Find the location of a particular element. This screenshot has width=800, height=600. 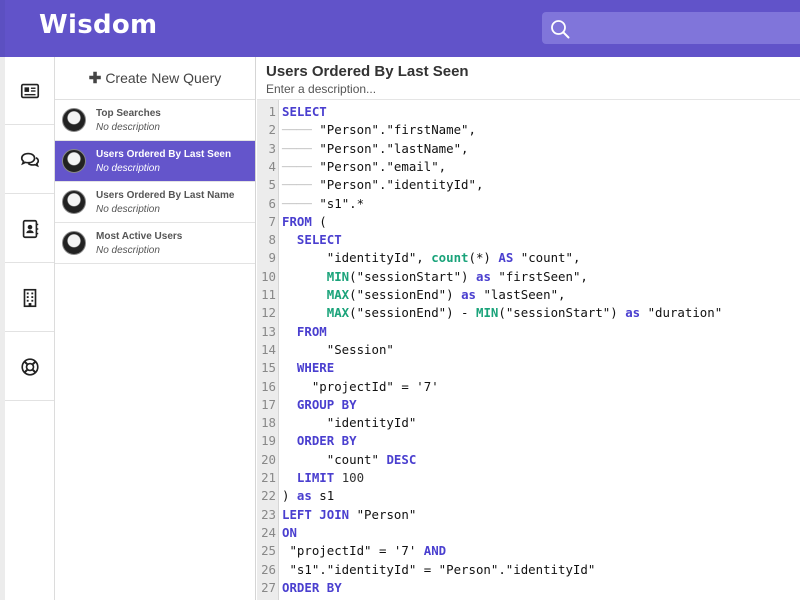

code-text: ──── "Person"."identityId", is located at coordinates (382, 185).